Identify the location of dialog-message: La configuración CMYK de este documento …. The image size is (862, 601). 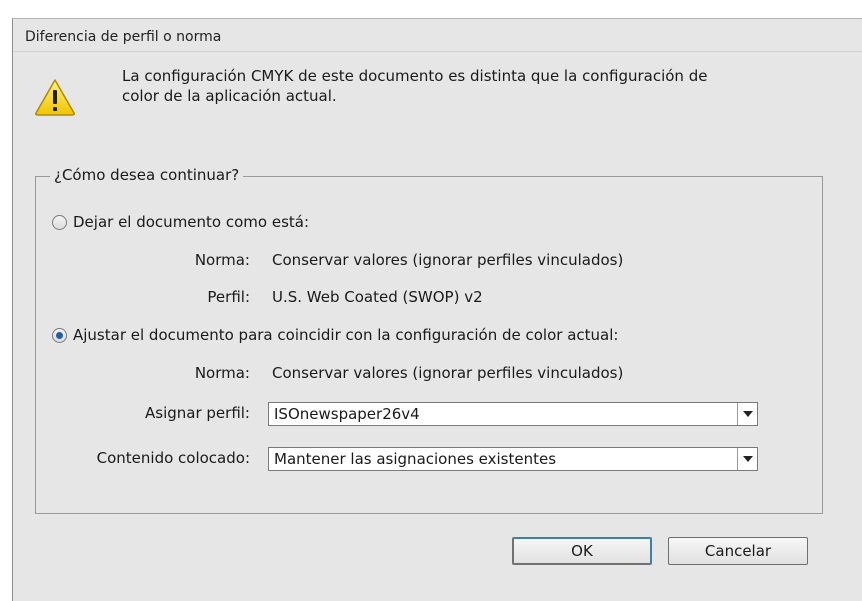
(472, 86).